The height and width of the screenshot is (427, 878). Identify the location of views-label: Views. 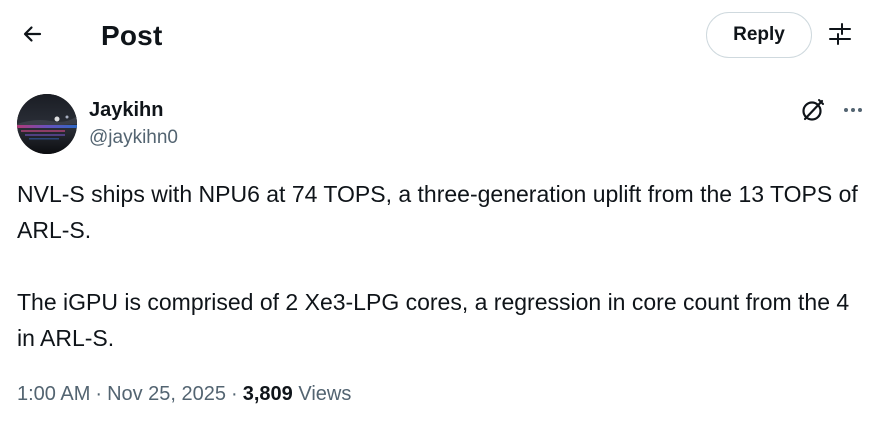
(324, 394).